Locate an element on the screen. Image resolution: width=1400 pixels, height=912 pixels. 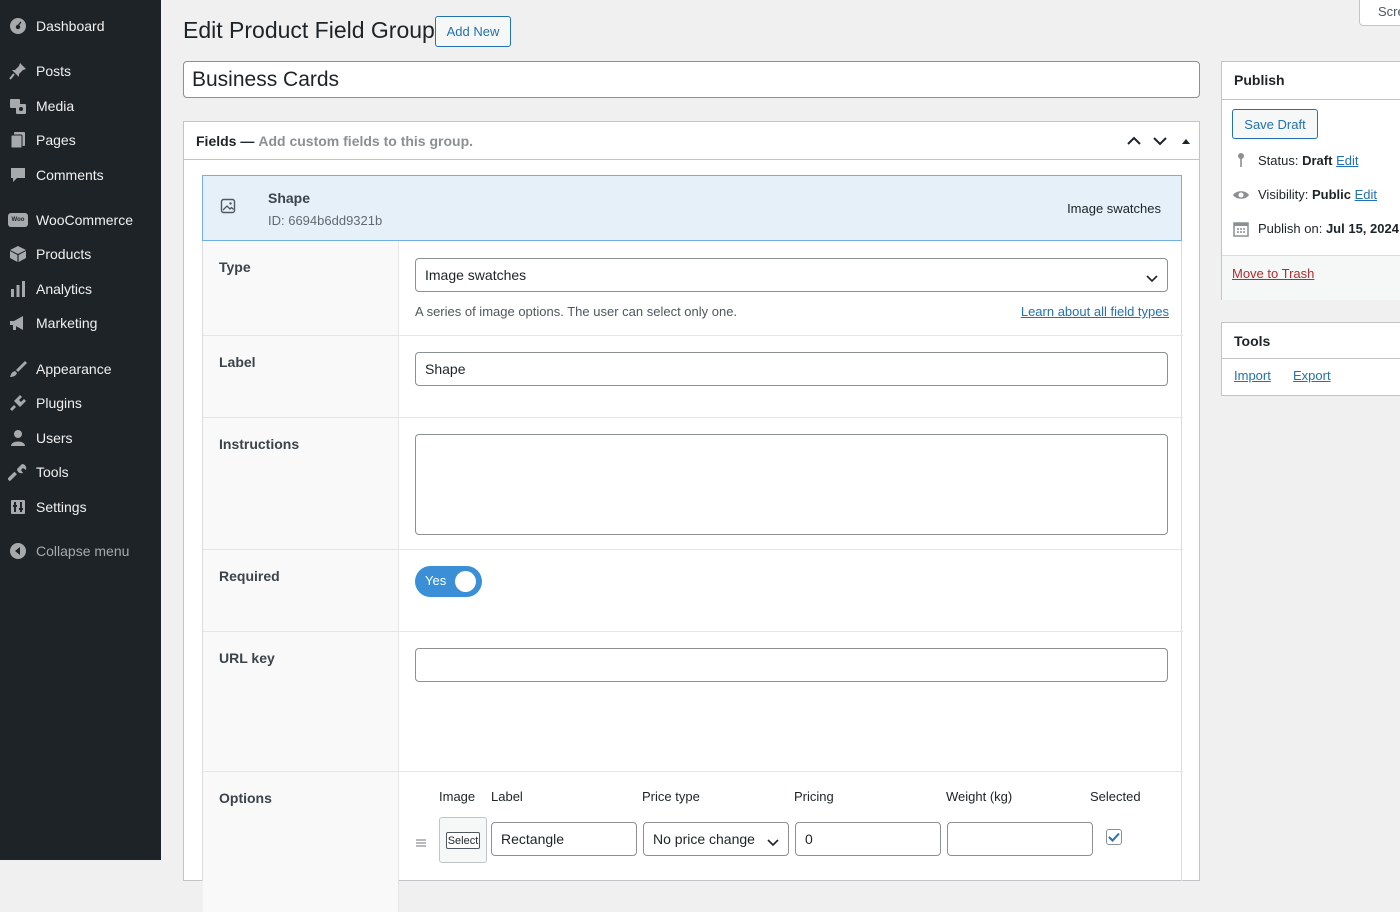
option-weight-input is located at coordinates (1020, 839).